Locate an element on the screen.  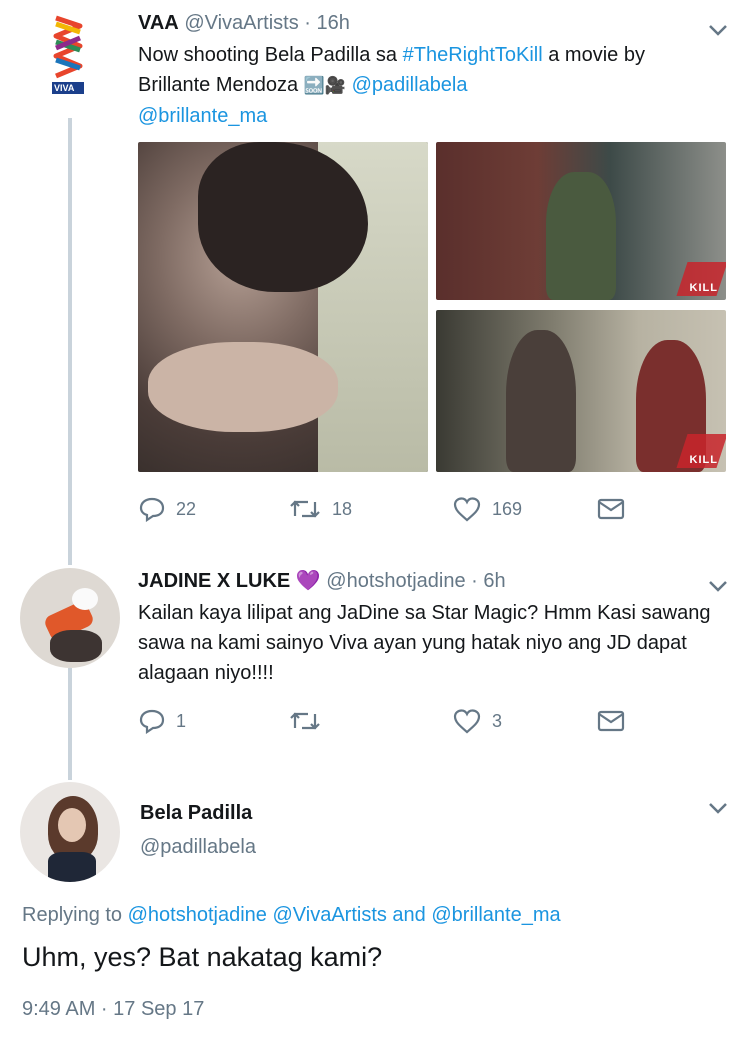
media-image-large is located at coordinates (283, 307).